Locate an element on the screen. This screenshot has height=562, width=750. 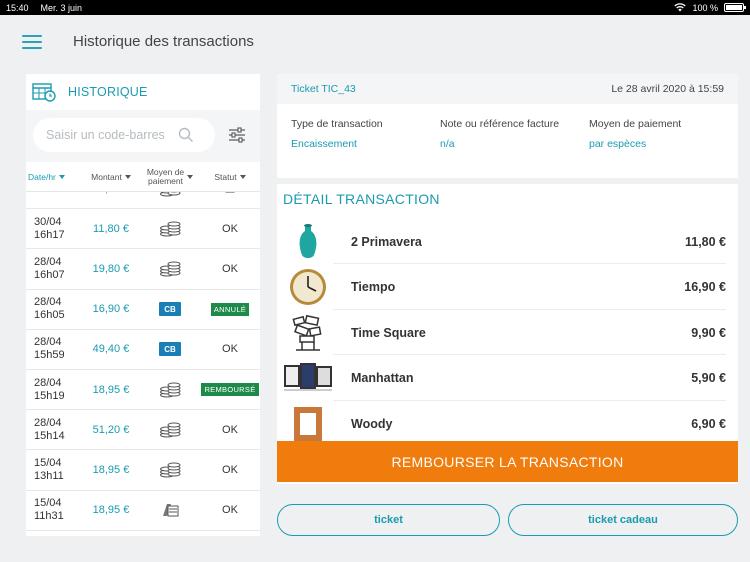
row-amount: 19,80 € is located at coordinates (111, 268).